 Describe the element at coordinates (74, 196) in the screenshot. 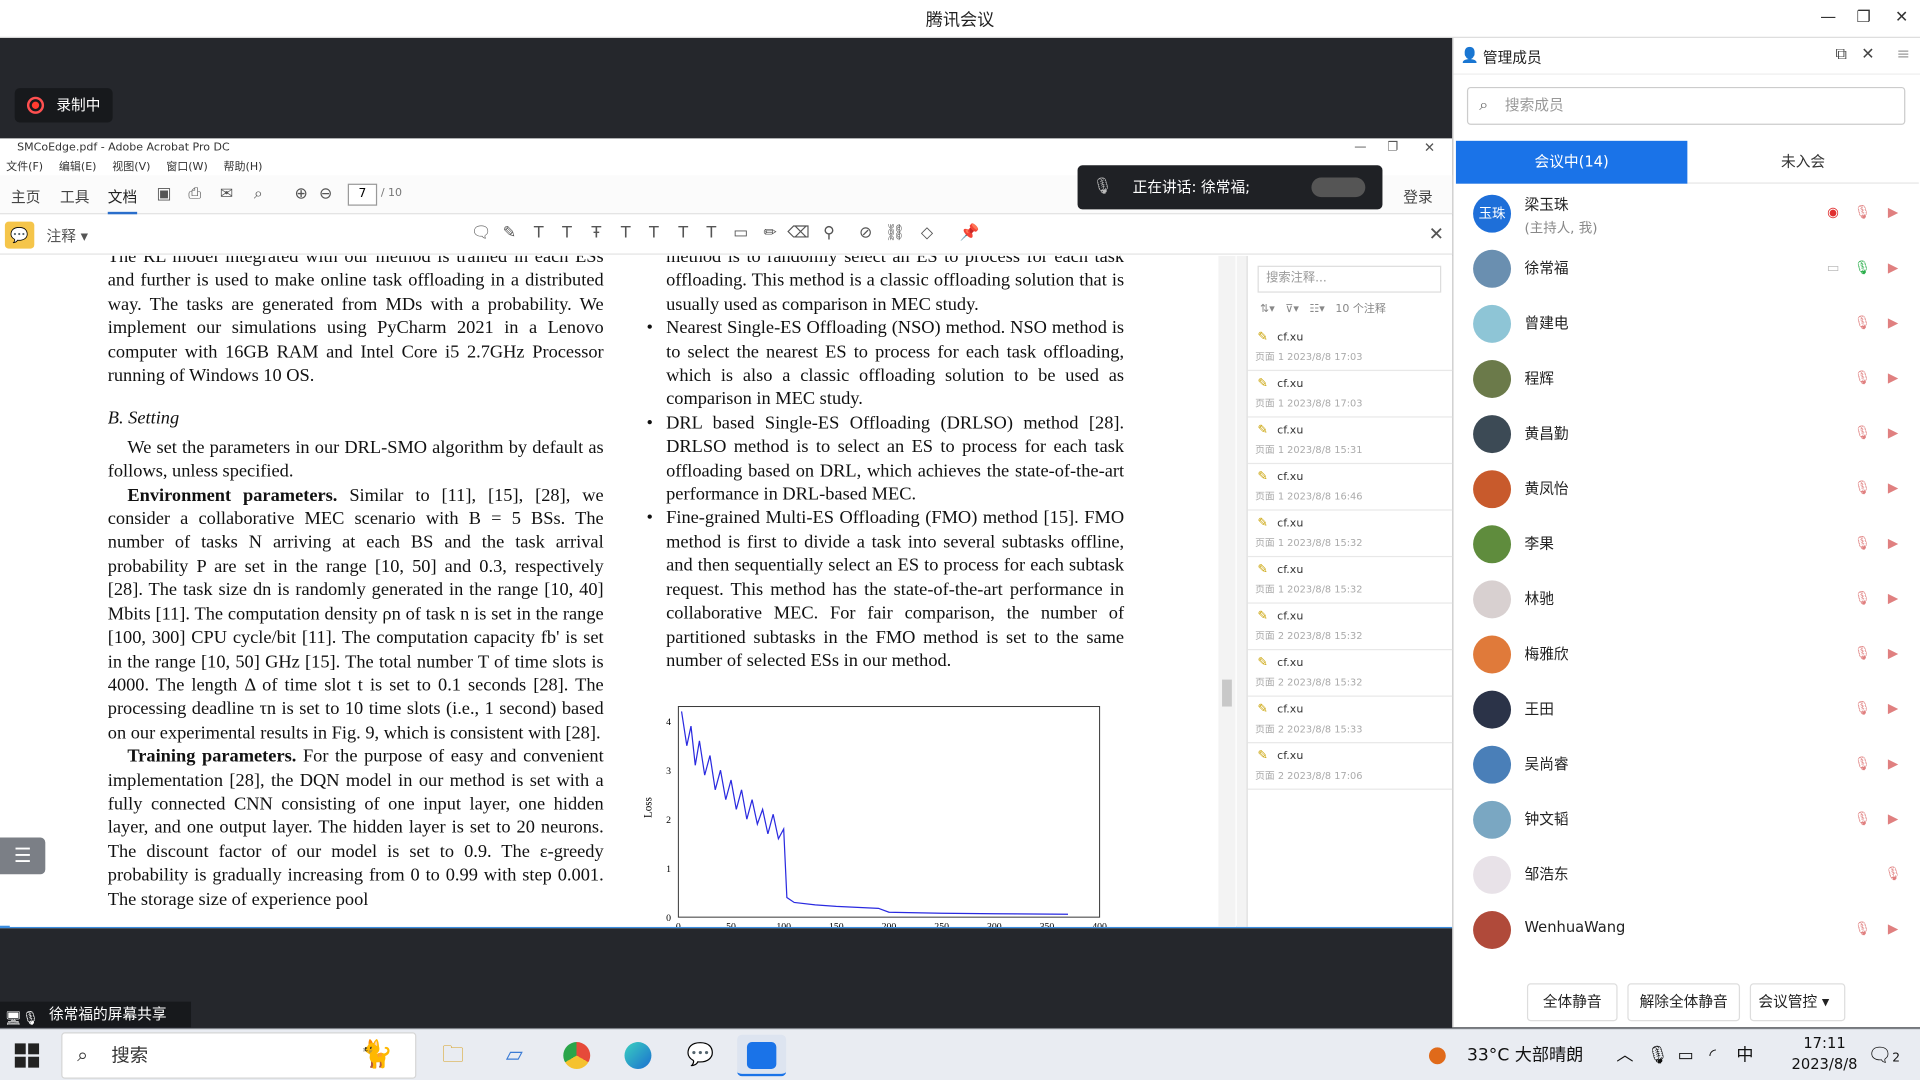

I see `tab-tools: 工具` at that location.